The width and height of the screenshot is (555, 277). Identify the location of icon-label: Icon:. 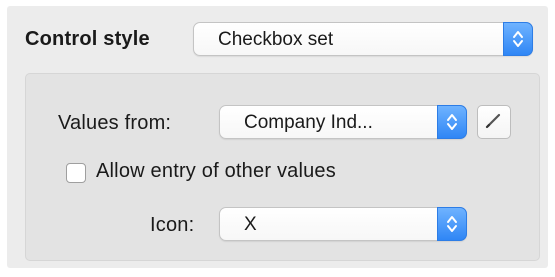
(172, 225).